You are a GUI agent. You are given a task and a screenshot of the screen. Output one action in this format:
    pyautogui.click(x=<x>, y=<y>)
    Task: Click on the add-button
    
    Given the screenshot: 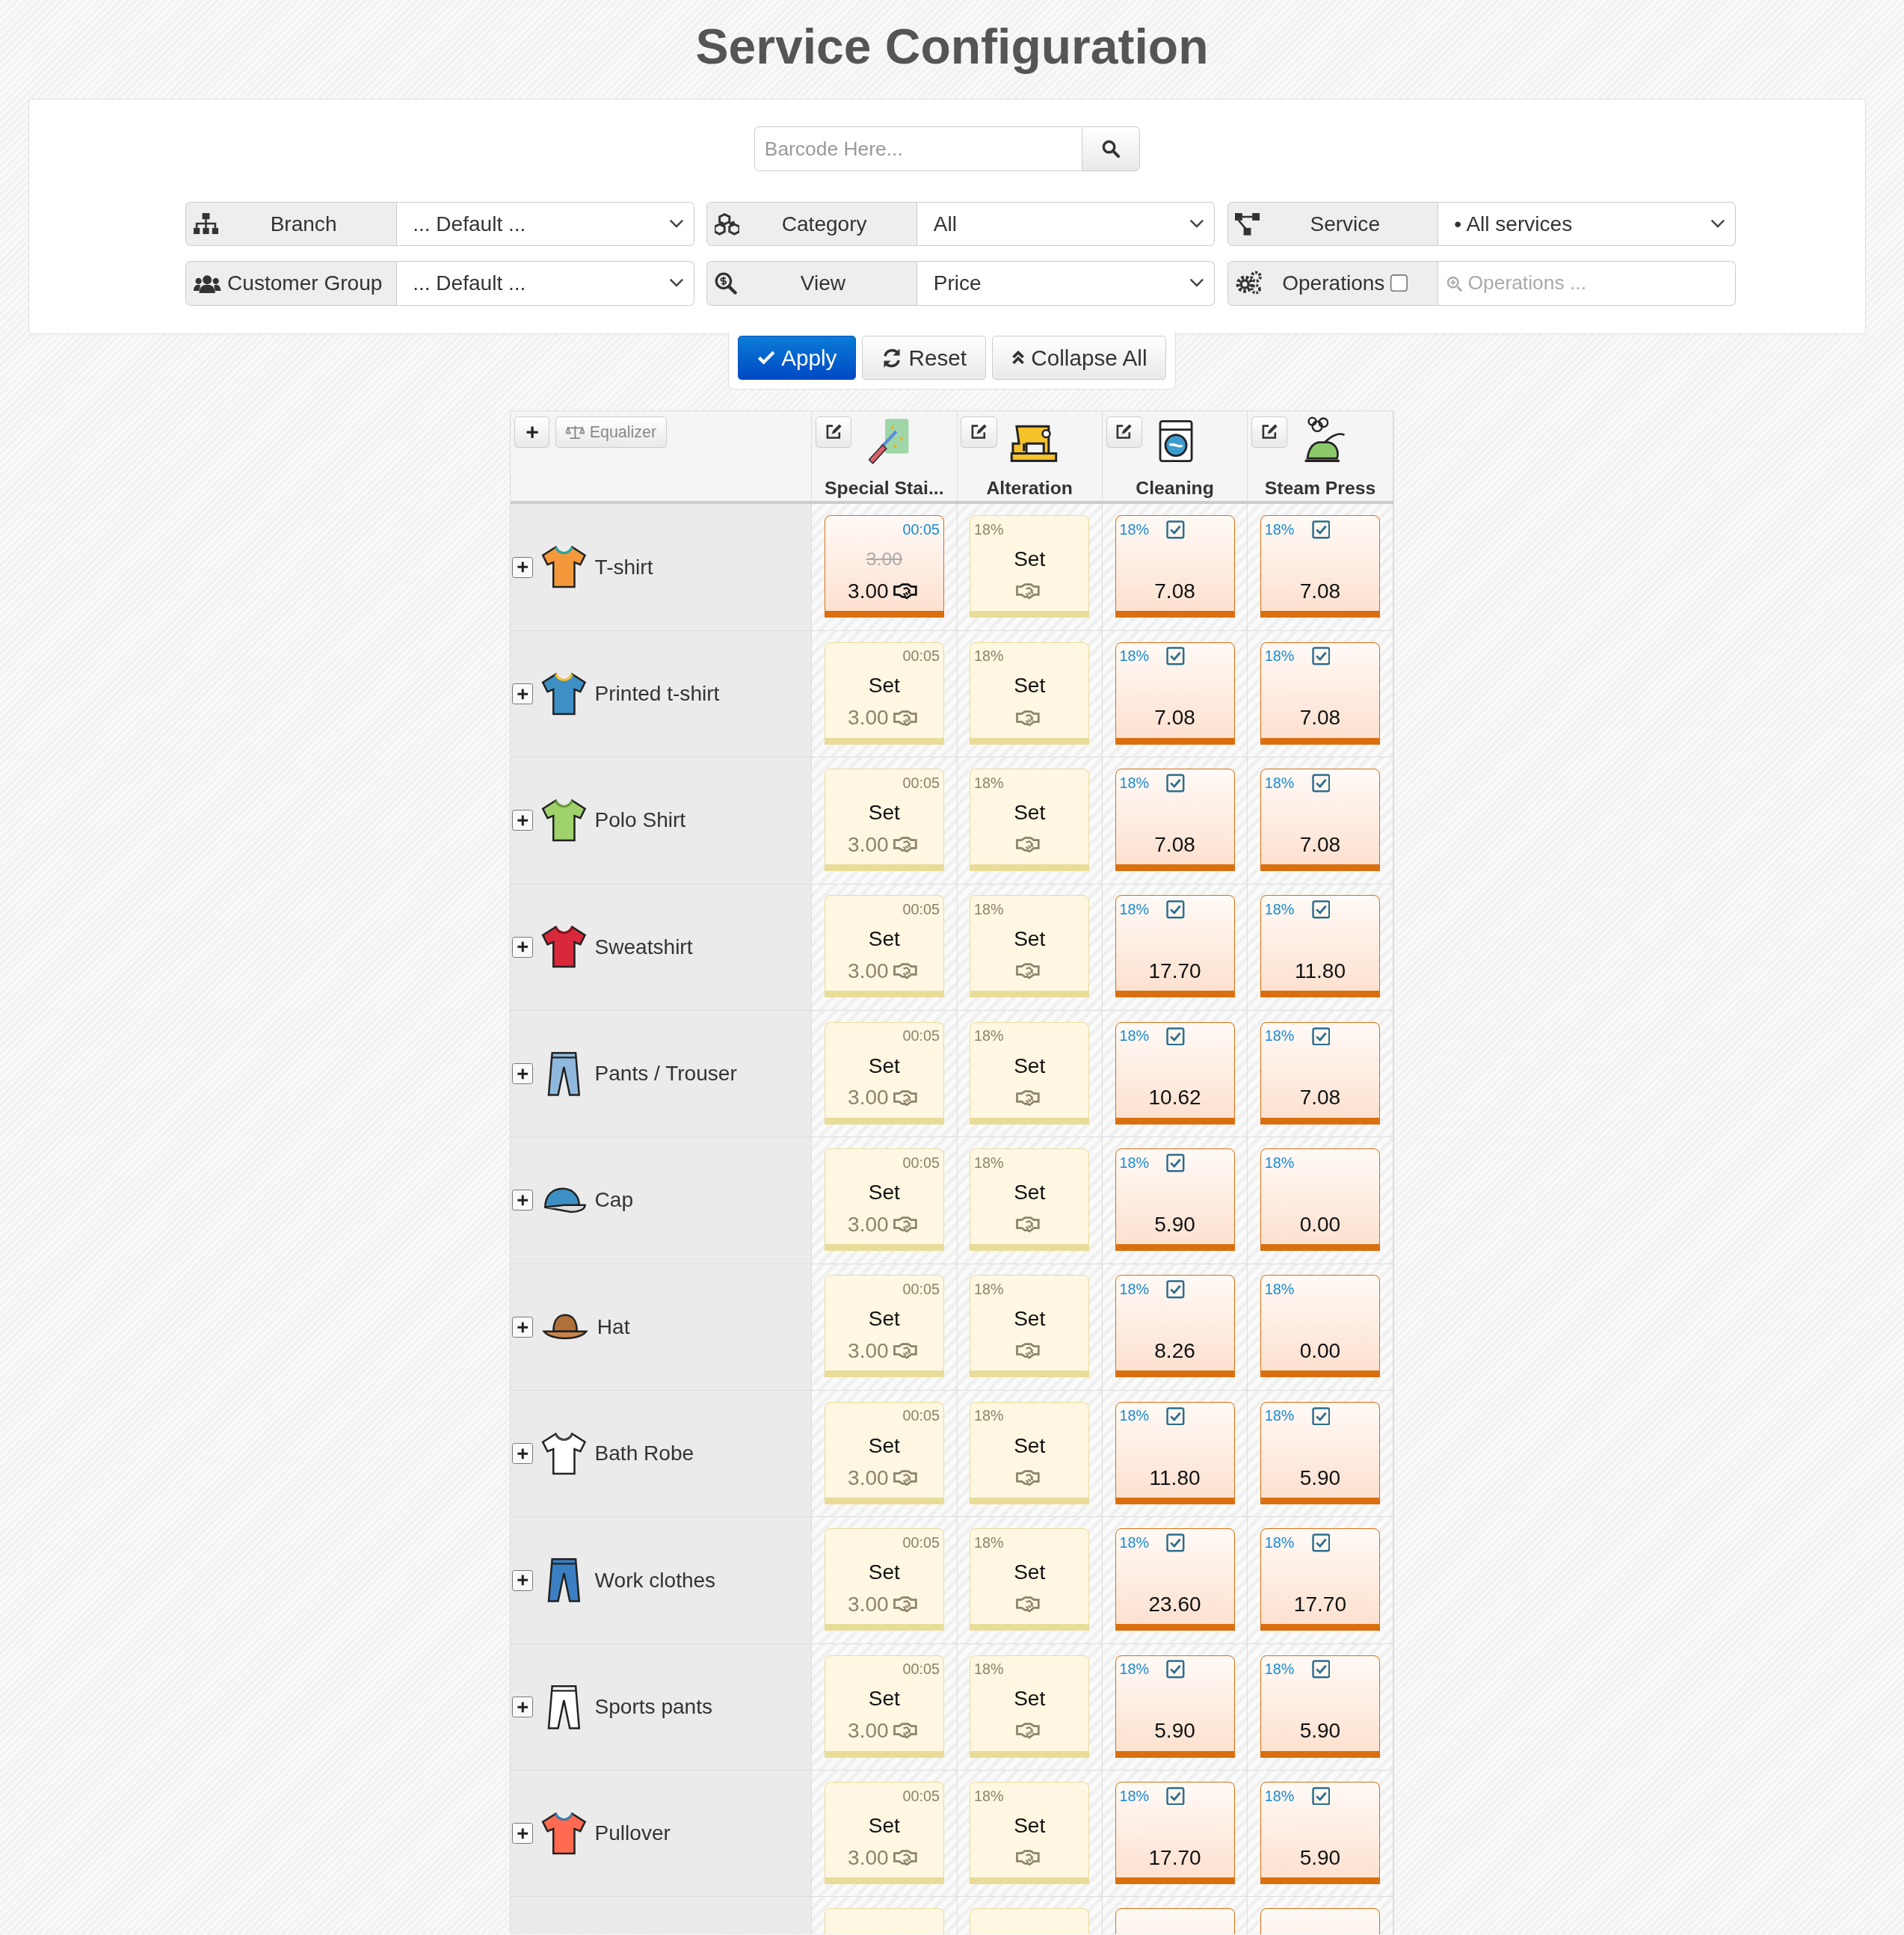 What is the action you would take?
    pyautogui.click(x=531, y=432)
    